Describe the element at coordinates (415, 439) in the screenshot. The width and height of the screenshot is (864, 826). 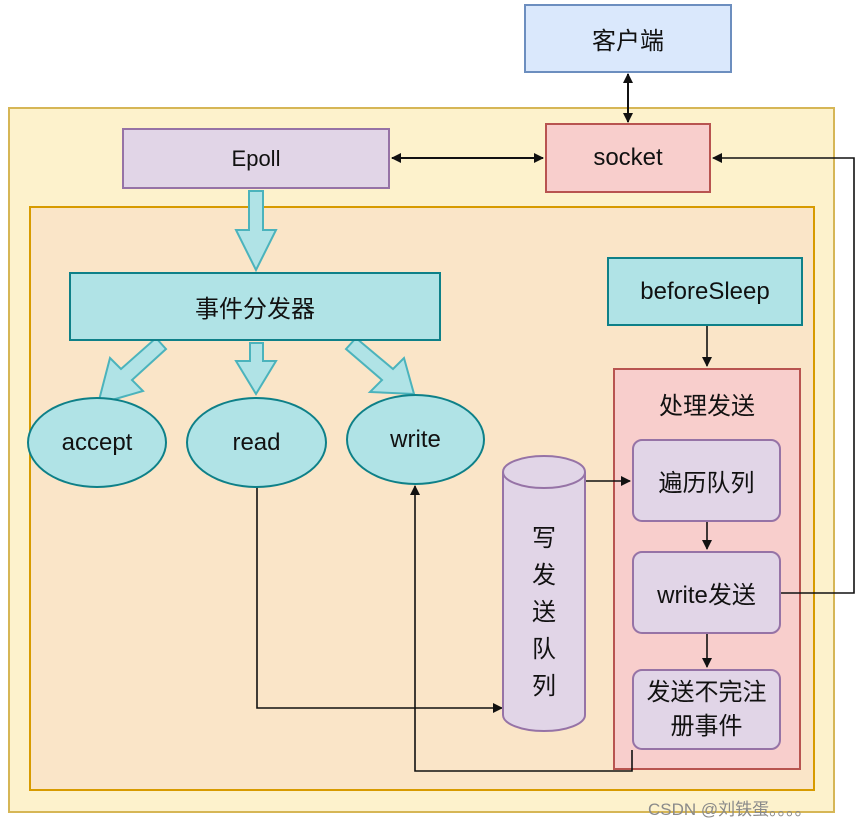
I see `write-handler: write` at that location.